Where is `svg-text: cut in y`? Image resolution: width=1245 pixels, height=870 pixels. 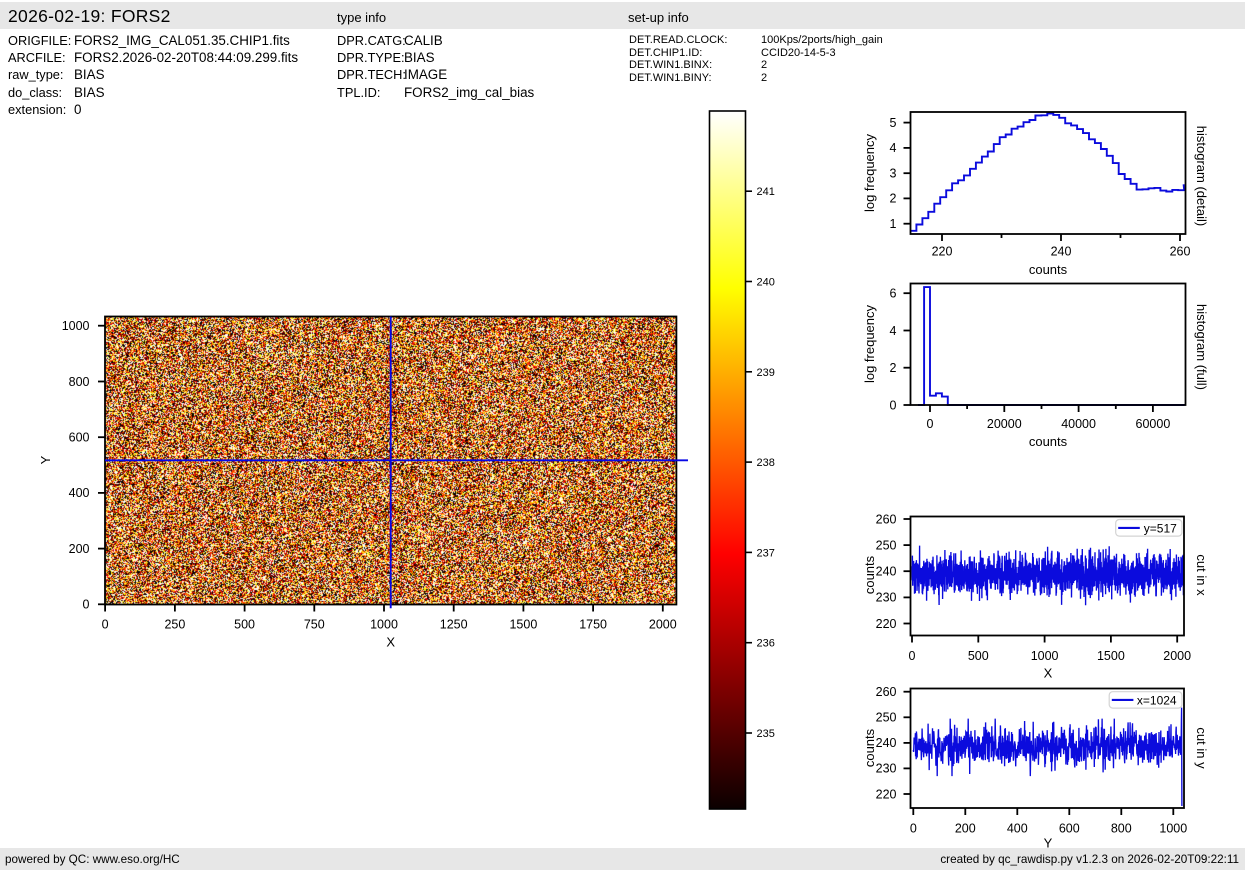
svg-text: cut in y is located at coordinates (1201, 748).